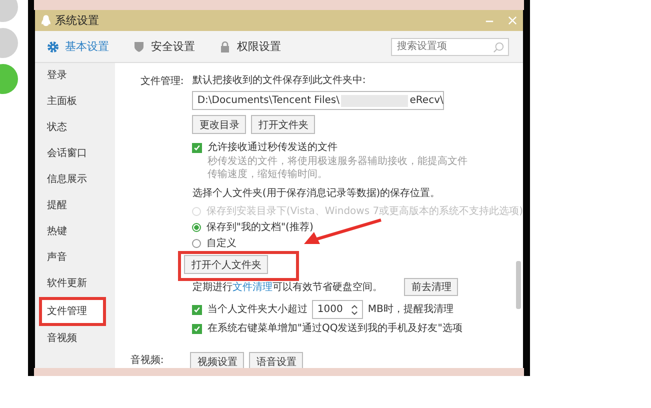 The image size is (651, 408). I want to click on sidebar-item: 热键, so click(75, 232).